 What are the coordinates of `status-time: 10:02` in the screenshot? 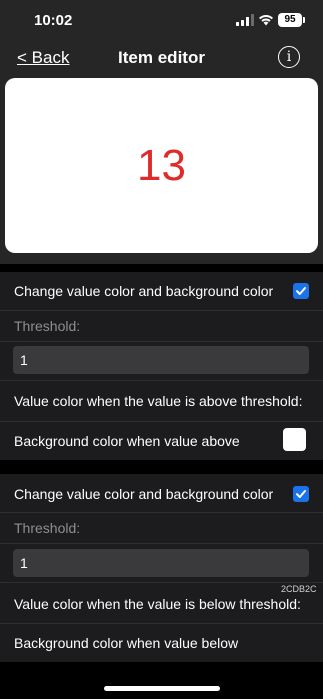 It's located at (53, 20).